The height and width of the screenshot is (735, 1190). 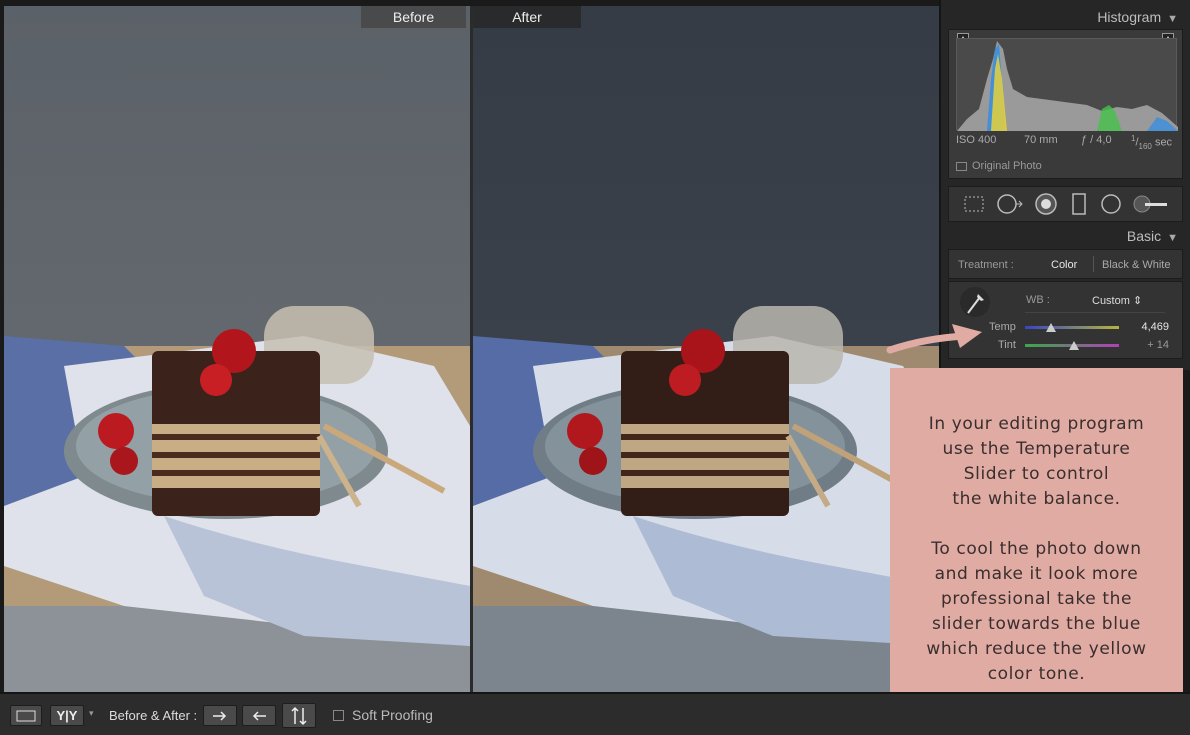 I want to click on copy-before-to-after-button, so click(x=220, y=715).